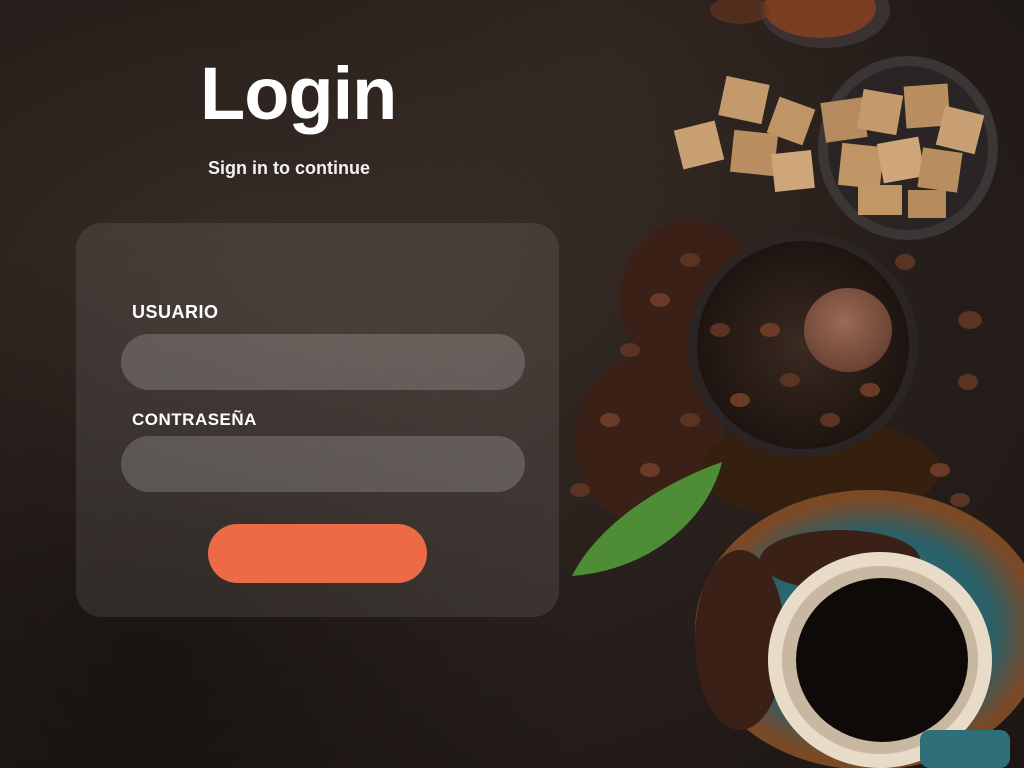 The width and height of the screenshot is (1024, 768). Describe the element at coordinates (323, 362) in the screenshot. I see `username-input` at that location.